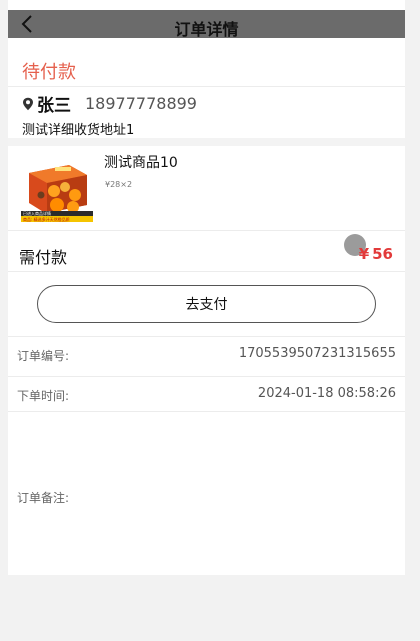 This screenshot has height=641, width=420. What do you see at coordinates (43, 498) in the screenshot?
I see `order-remark-label: 订单备注:` at bounding box center [43, 498].